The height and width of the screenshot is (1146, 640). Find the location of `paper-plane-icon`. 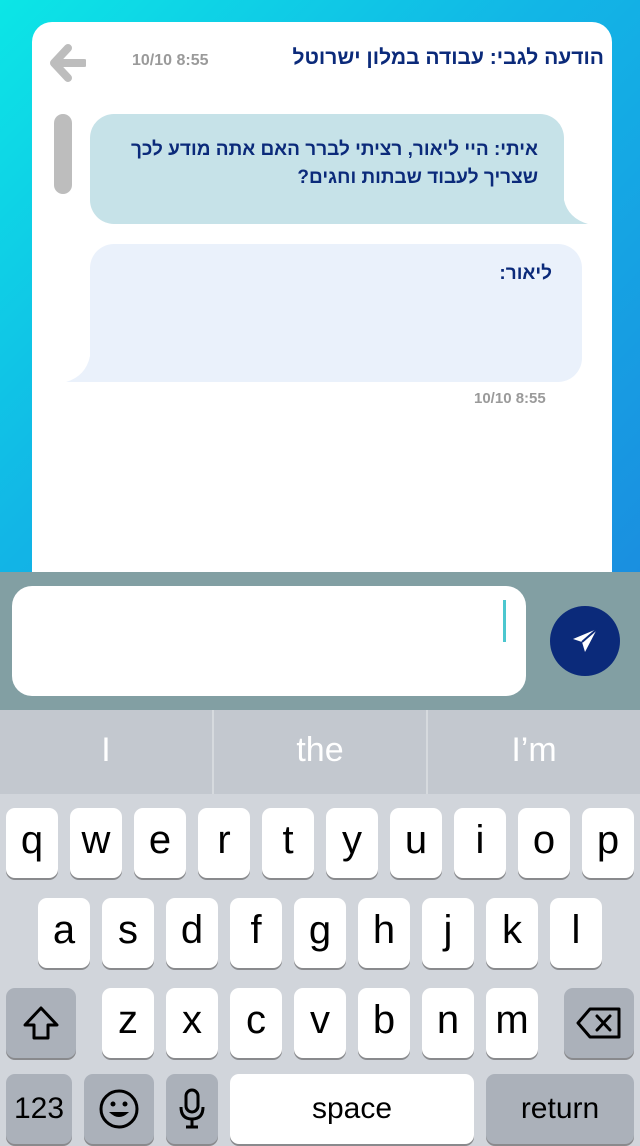

paper-plane-icon is located at coordinates (585, 640).